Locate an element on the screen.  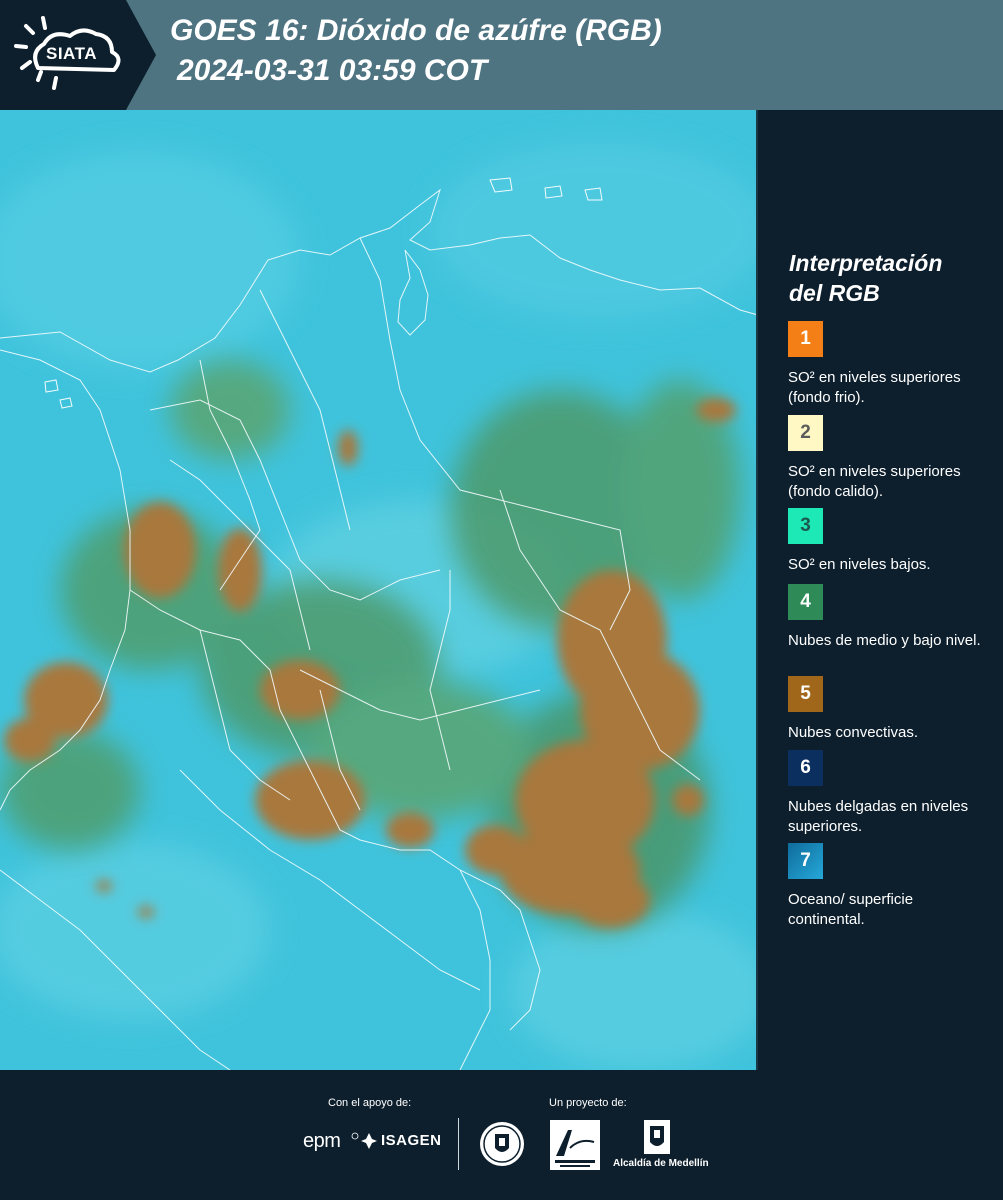
page-timestamp: 2024-03-31 03:59 COT is located at coordinates (332, 70).